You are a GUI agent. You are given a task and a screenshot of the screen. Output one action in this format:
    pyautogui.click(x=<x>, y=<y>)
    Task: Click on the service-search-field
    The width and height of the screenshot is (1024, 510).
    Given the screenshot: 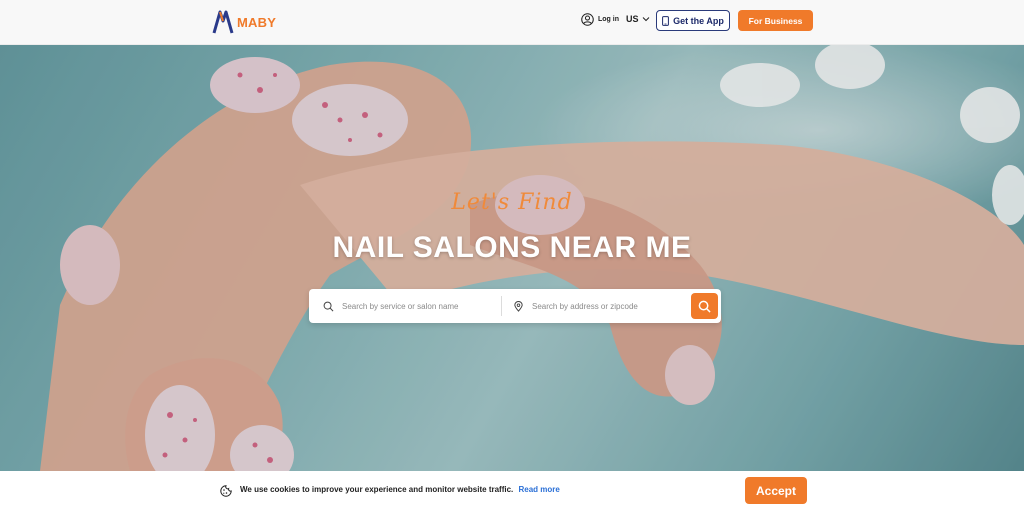 What is the action you would take?
    pyautogui.click(x=410, y=306)
    